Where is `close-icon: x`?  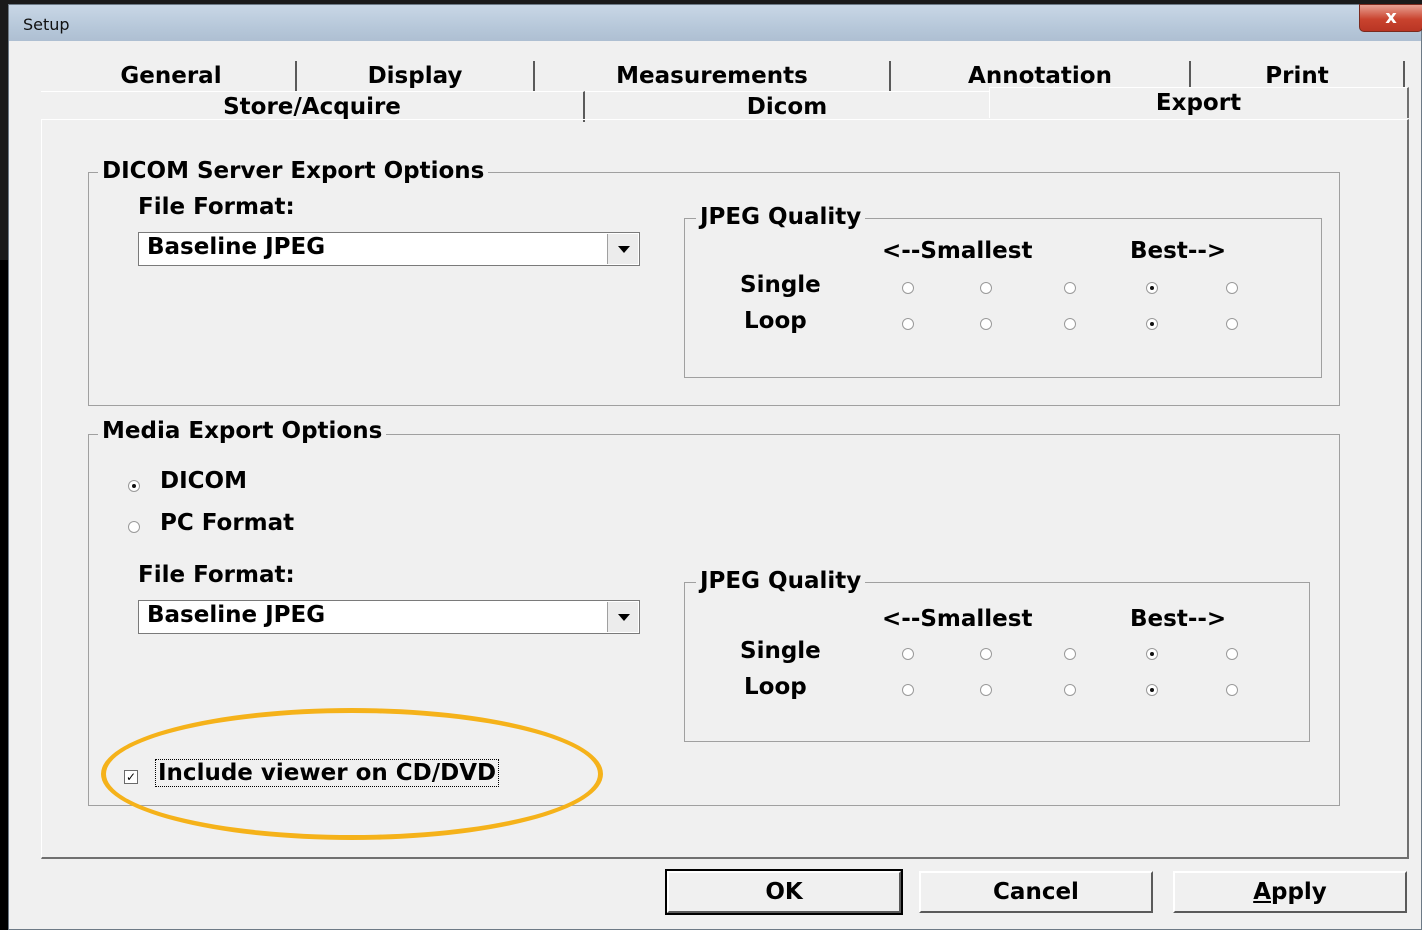
close-icon: x is located at coordinates (1391, 17).